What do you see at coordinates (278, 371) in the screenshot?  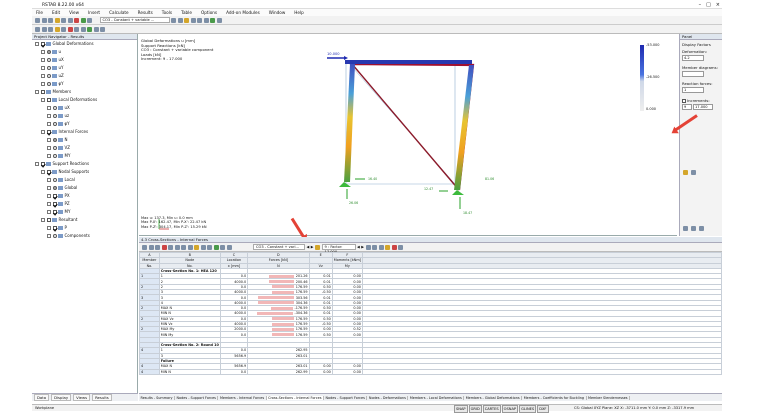 I see `table-cell: 262.99` at bounding box center [278, 371].